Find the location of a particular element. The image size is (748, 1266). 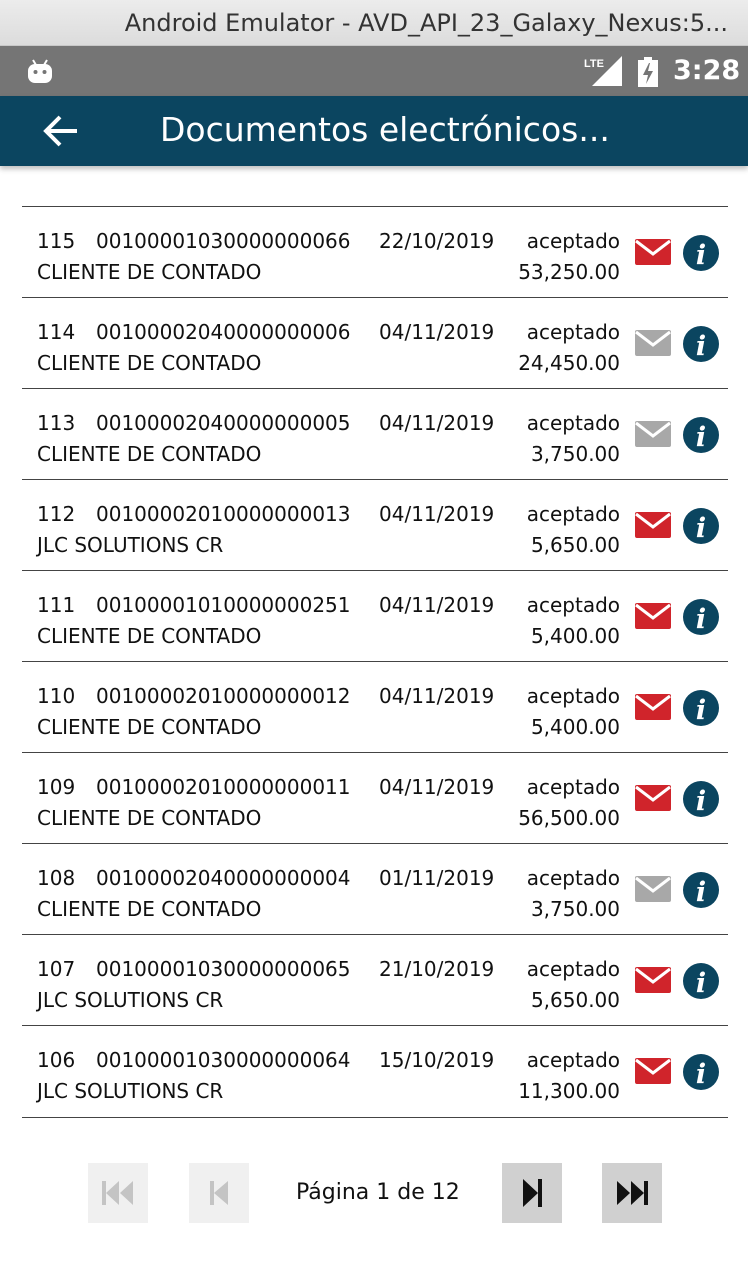

lte-signal-icon: LTE is located at coordinates (604, 73).